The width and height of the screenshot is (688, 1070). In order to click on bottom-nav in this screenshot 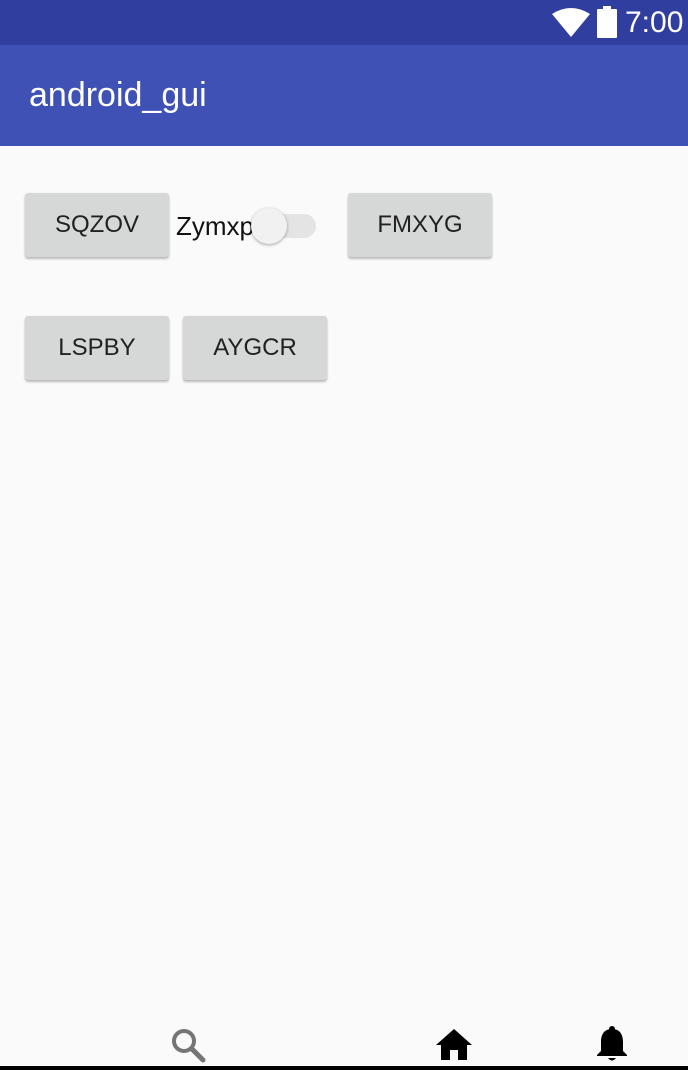, I will do `click(344, 1040)`.